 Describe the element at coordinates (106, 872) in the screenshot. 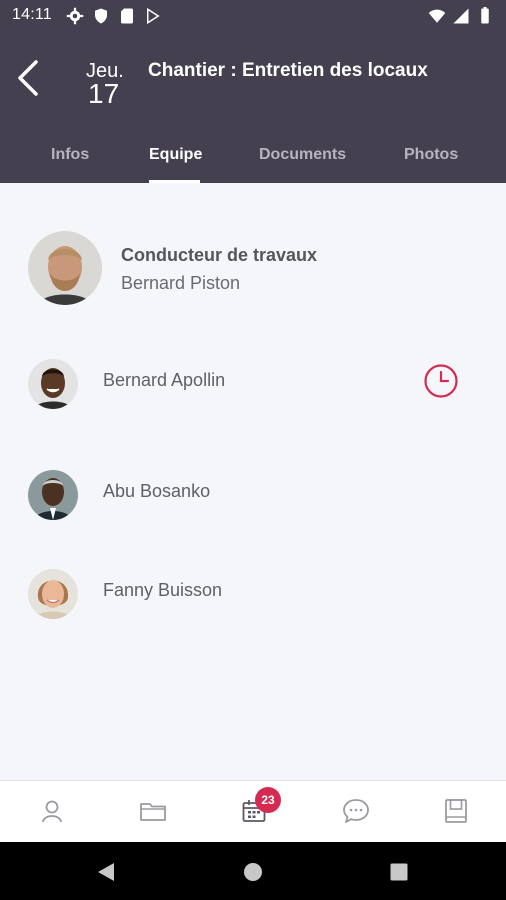

I see `back-icon` at that location.